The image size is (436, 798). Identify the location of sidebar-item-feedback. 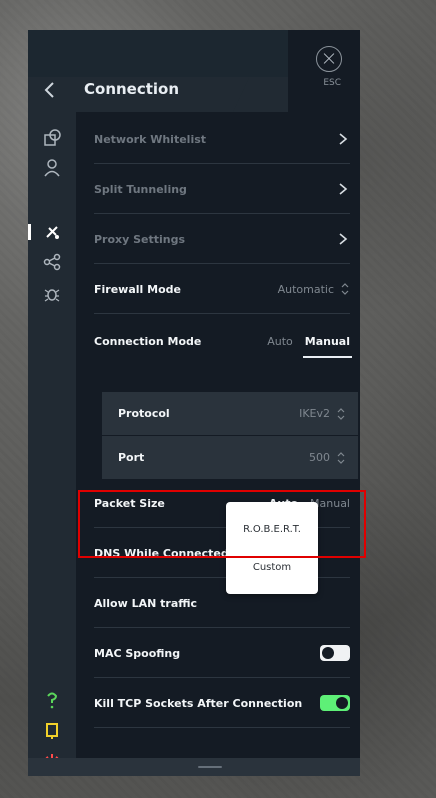
(52, 730).